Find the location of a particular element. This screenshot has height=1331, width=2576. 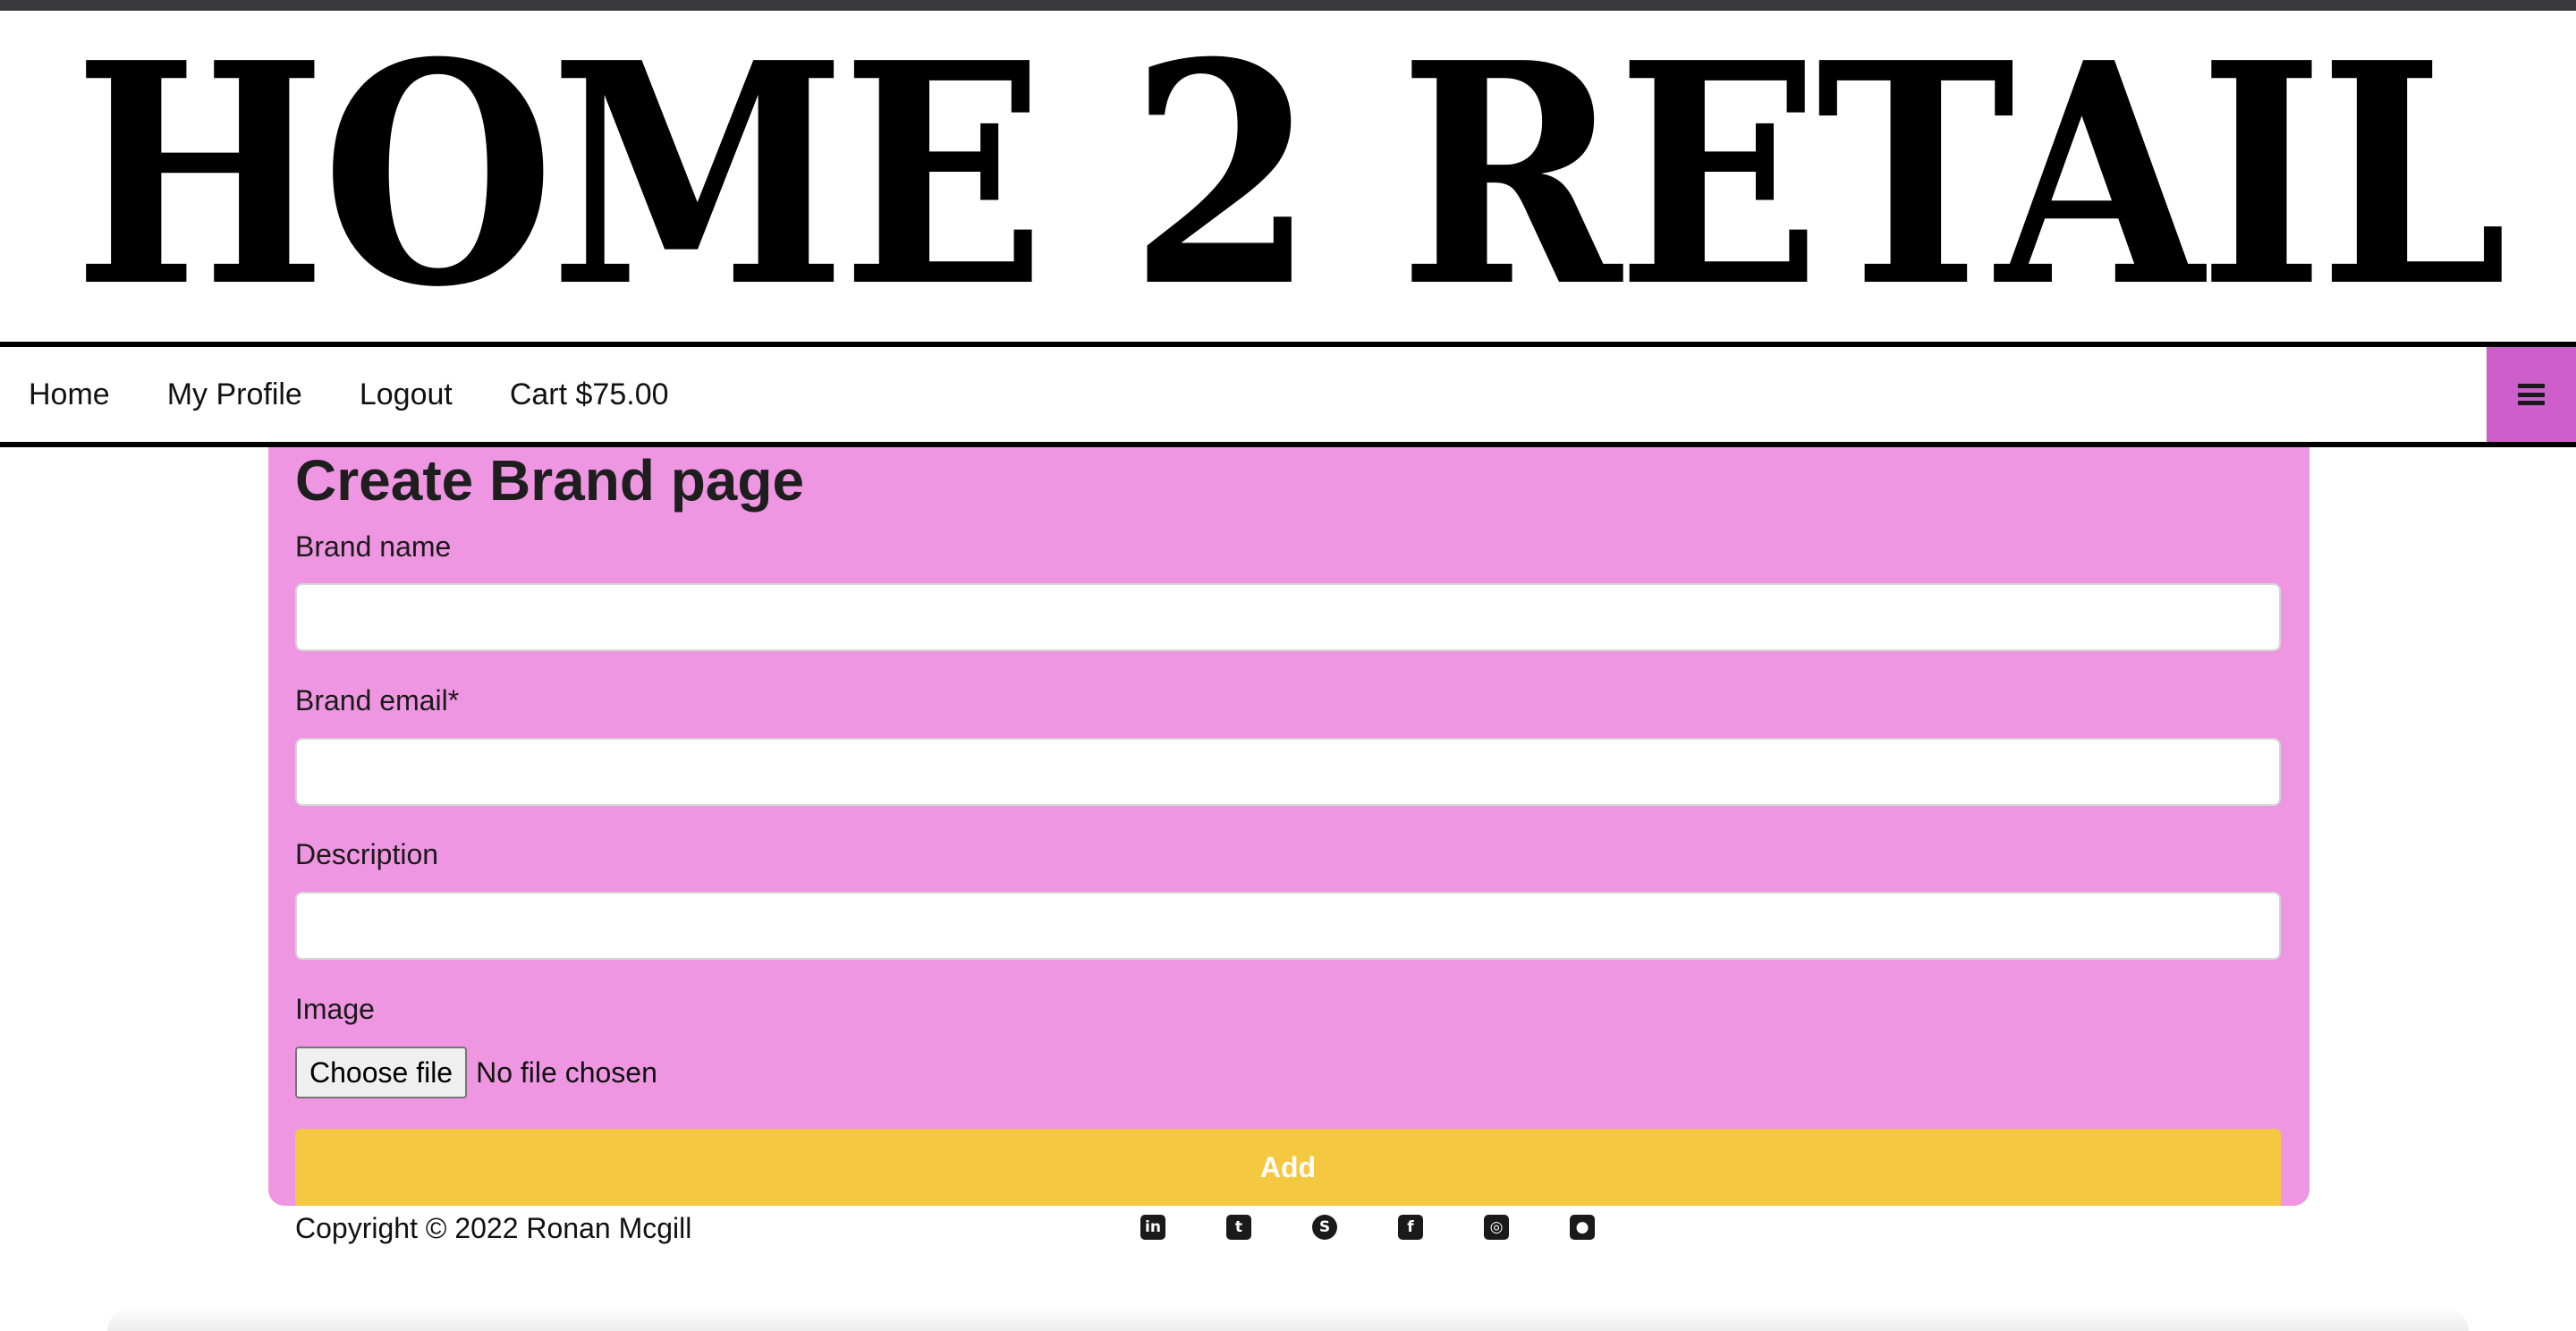

image-label: Image is located at coordinates (335, 1009).